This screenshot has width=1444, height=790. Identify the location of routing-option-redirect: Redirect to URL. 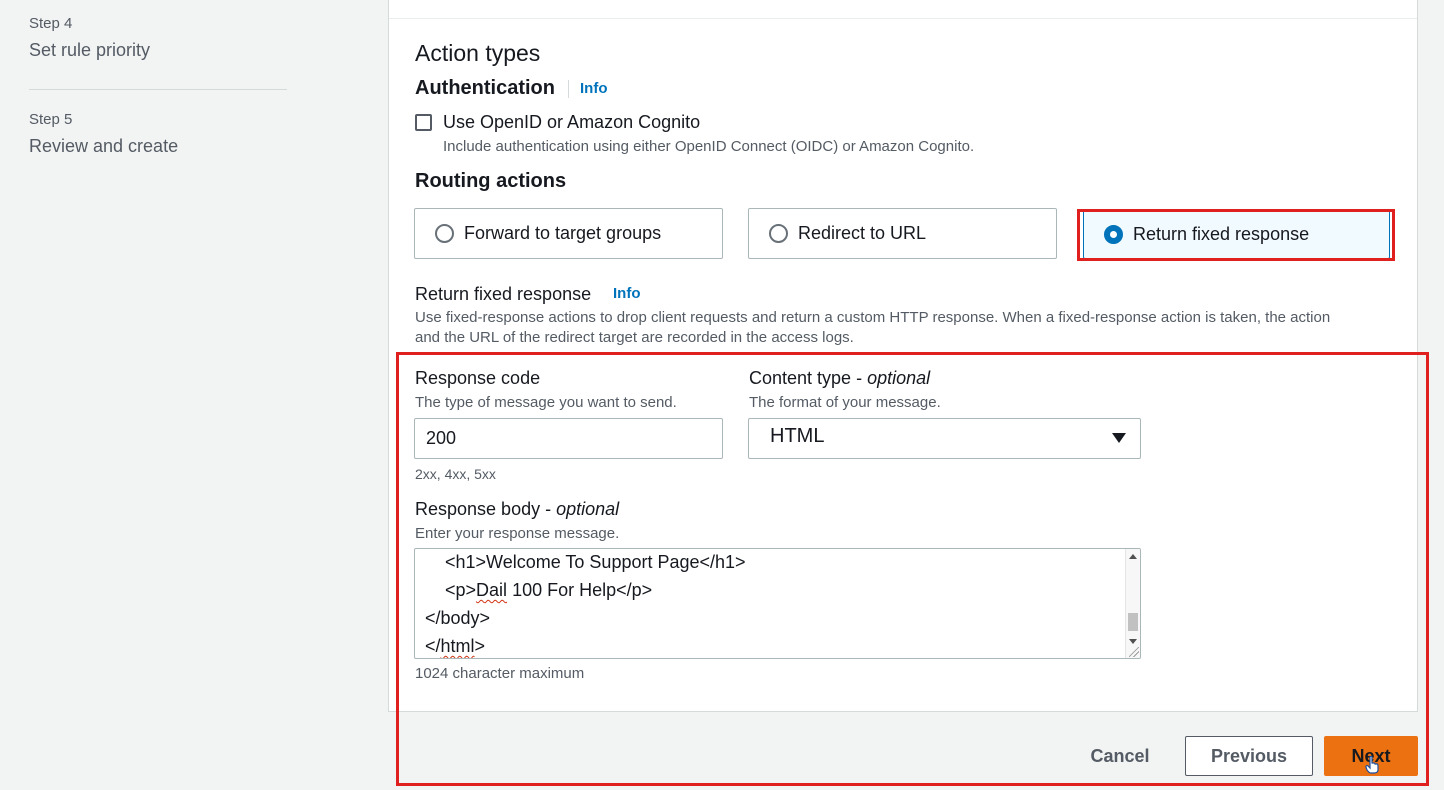
(902, 233).